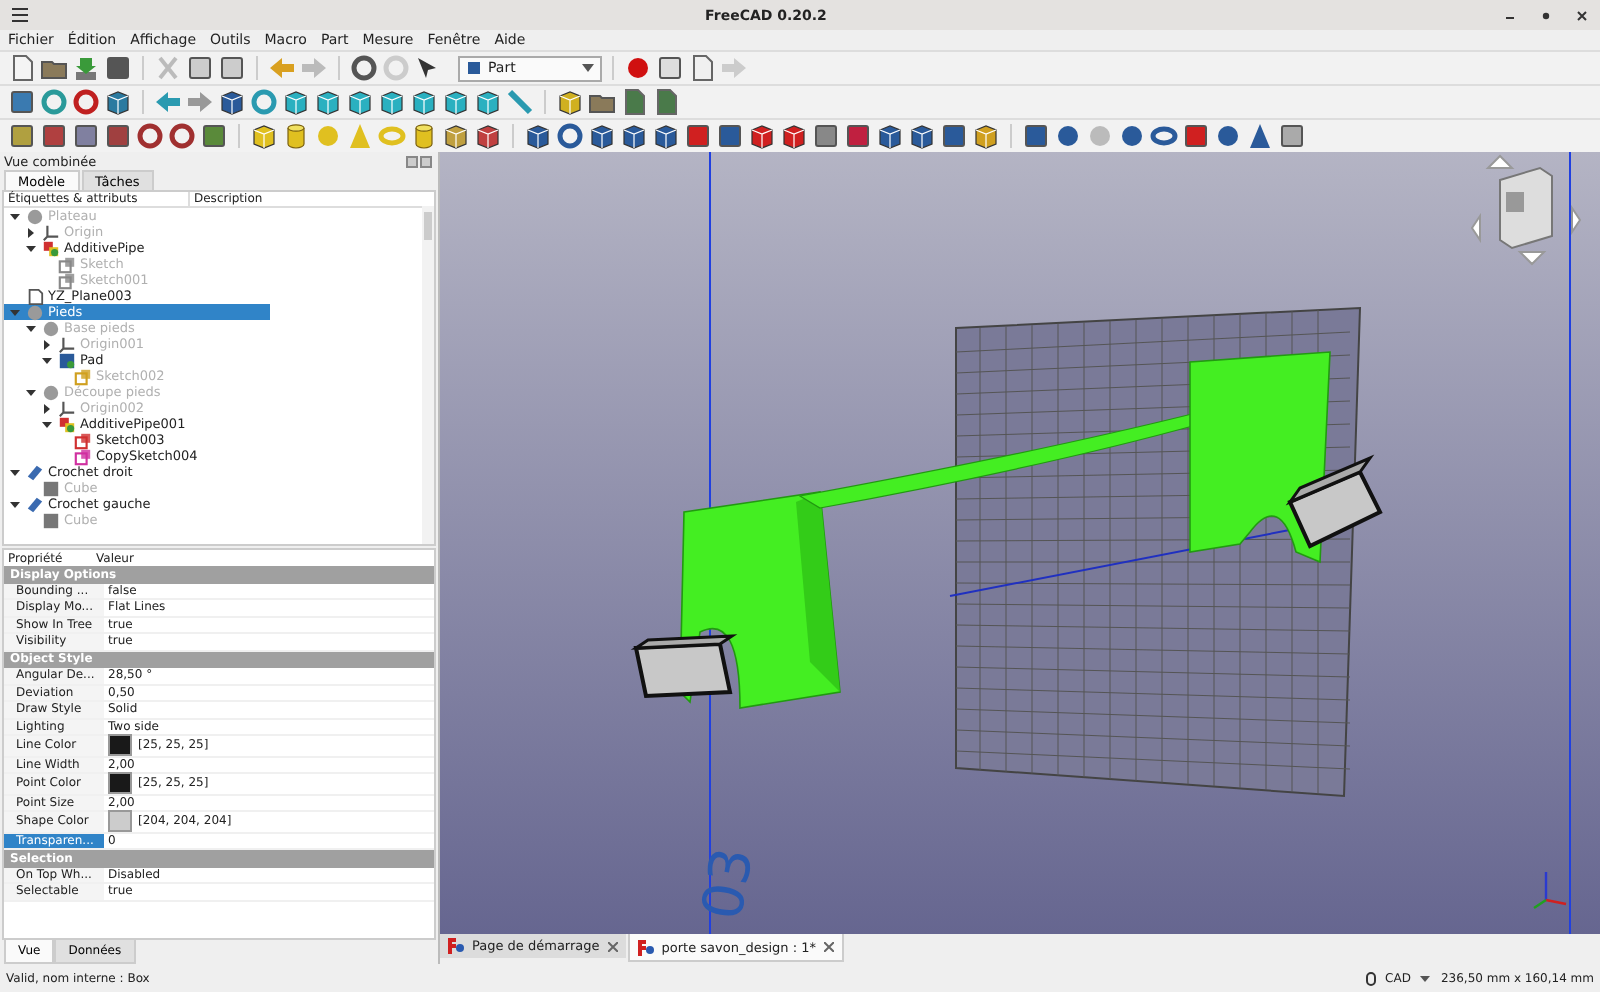 The width and height of the screenshot is (1600, 992). I want to click on cylinder-icon, so click(296, 136).